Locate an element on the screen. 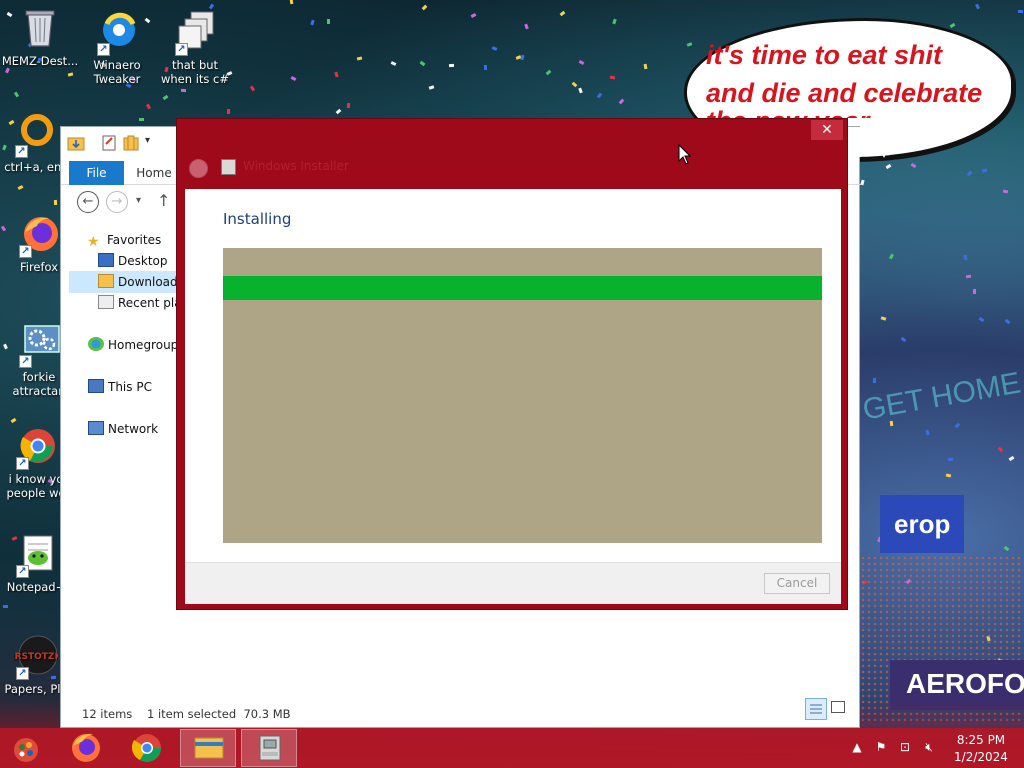 This screenshot has height=768, width=1024. star-icon: ★ is located at coordinates (93, 242).